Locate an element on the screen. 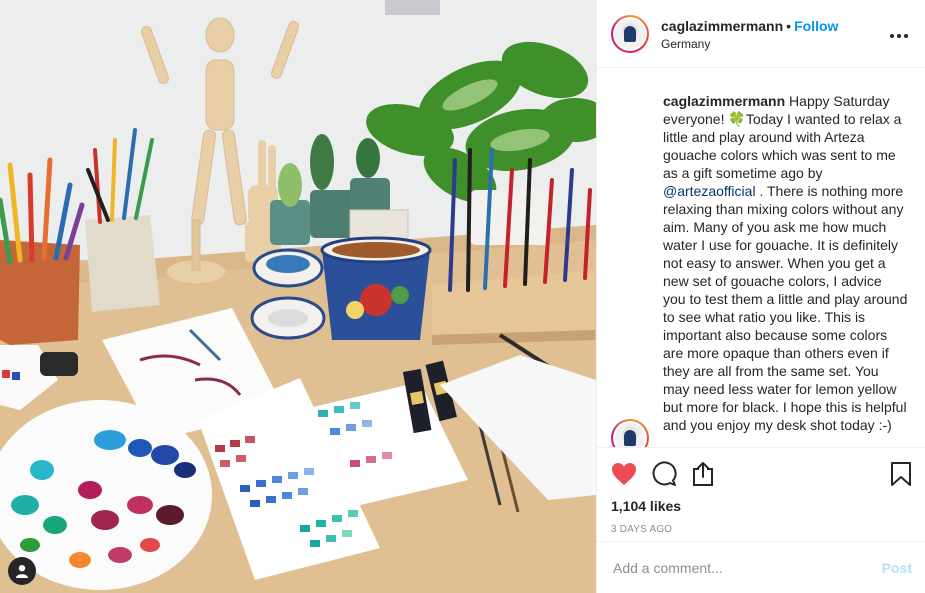 The image size is (925, 593). person-glyph is located at coordinates (22, 571).